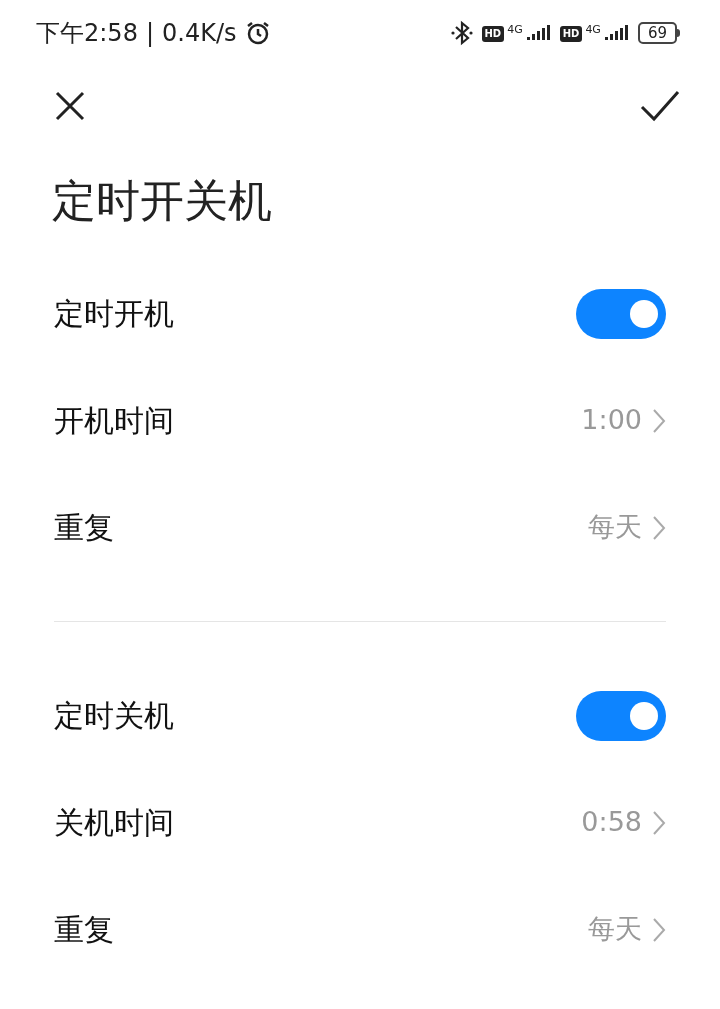 Image resolution: width=720 pixels, height=1009 pixels. I want to click on confirm-button, so click(660, 106).